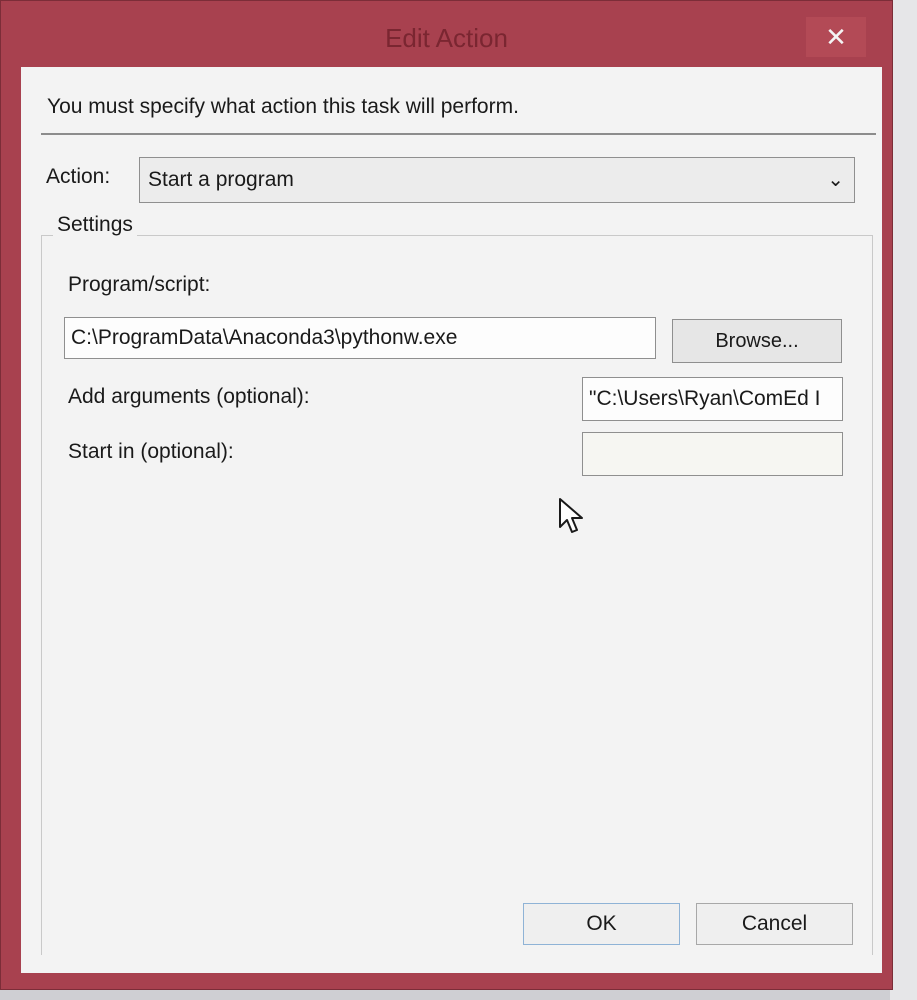 The image size is (917, 1000). I want to click on title-bar: Edit Action ✕, so click(446, 34).